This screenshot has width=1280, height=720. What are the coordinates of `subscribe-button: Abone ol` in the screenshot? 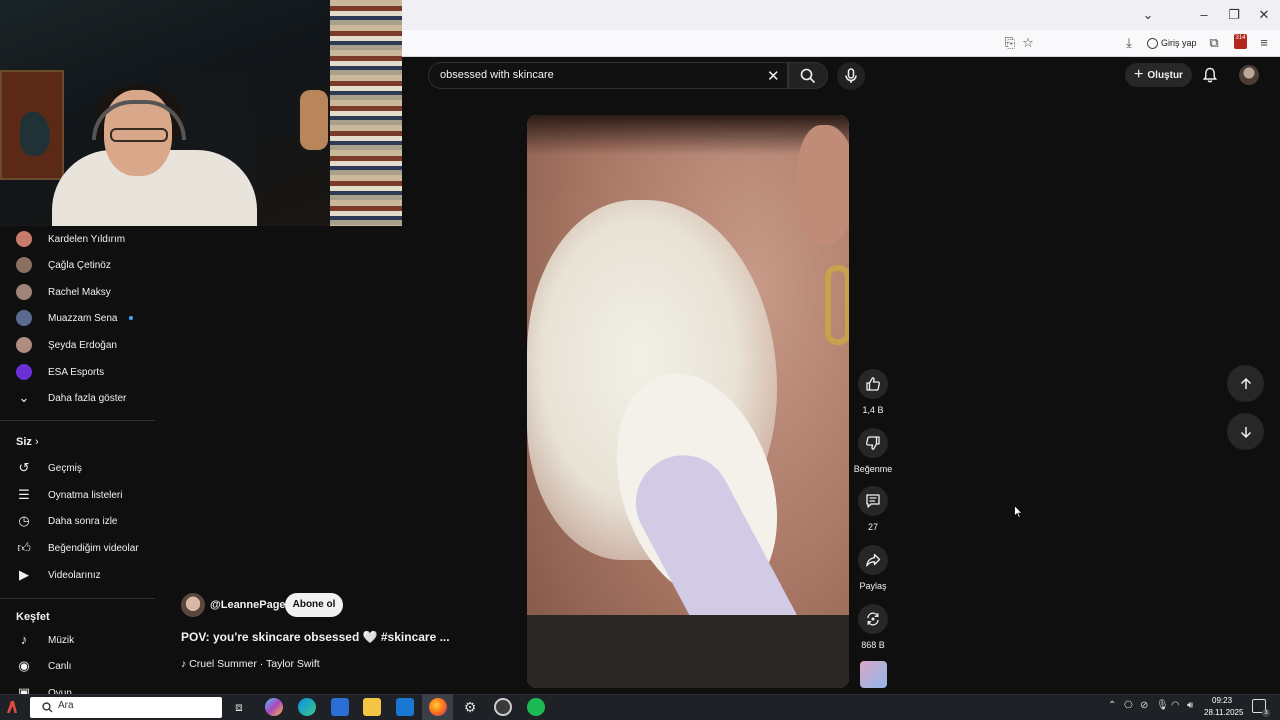 It's located at (314, 605).